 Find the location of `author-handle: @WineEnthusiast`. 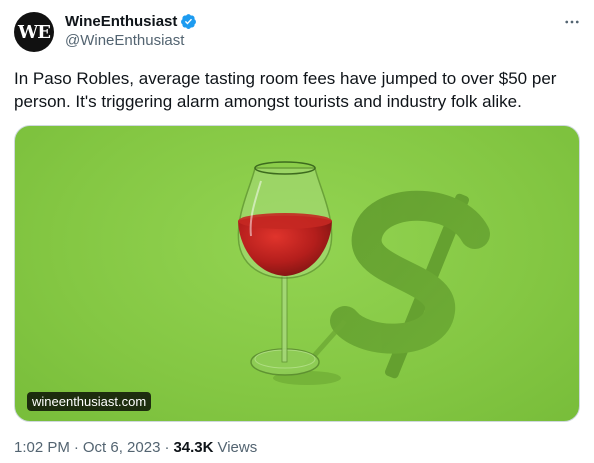

author-handle: @WineEnthusiast is located at coordinates (124, 40).